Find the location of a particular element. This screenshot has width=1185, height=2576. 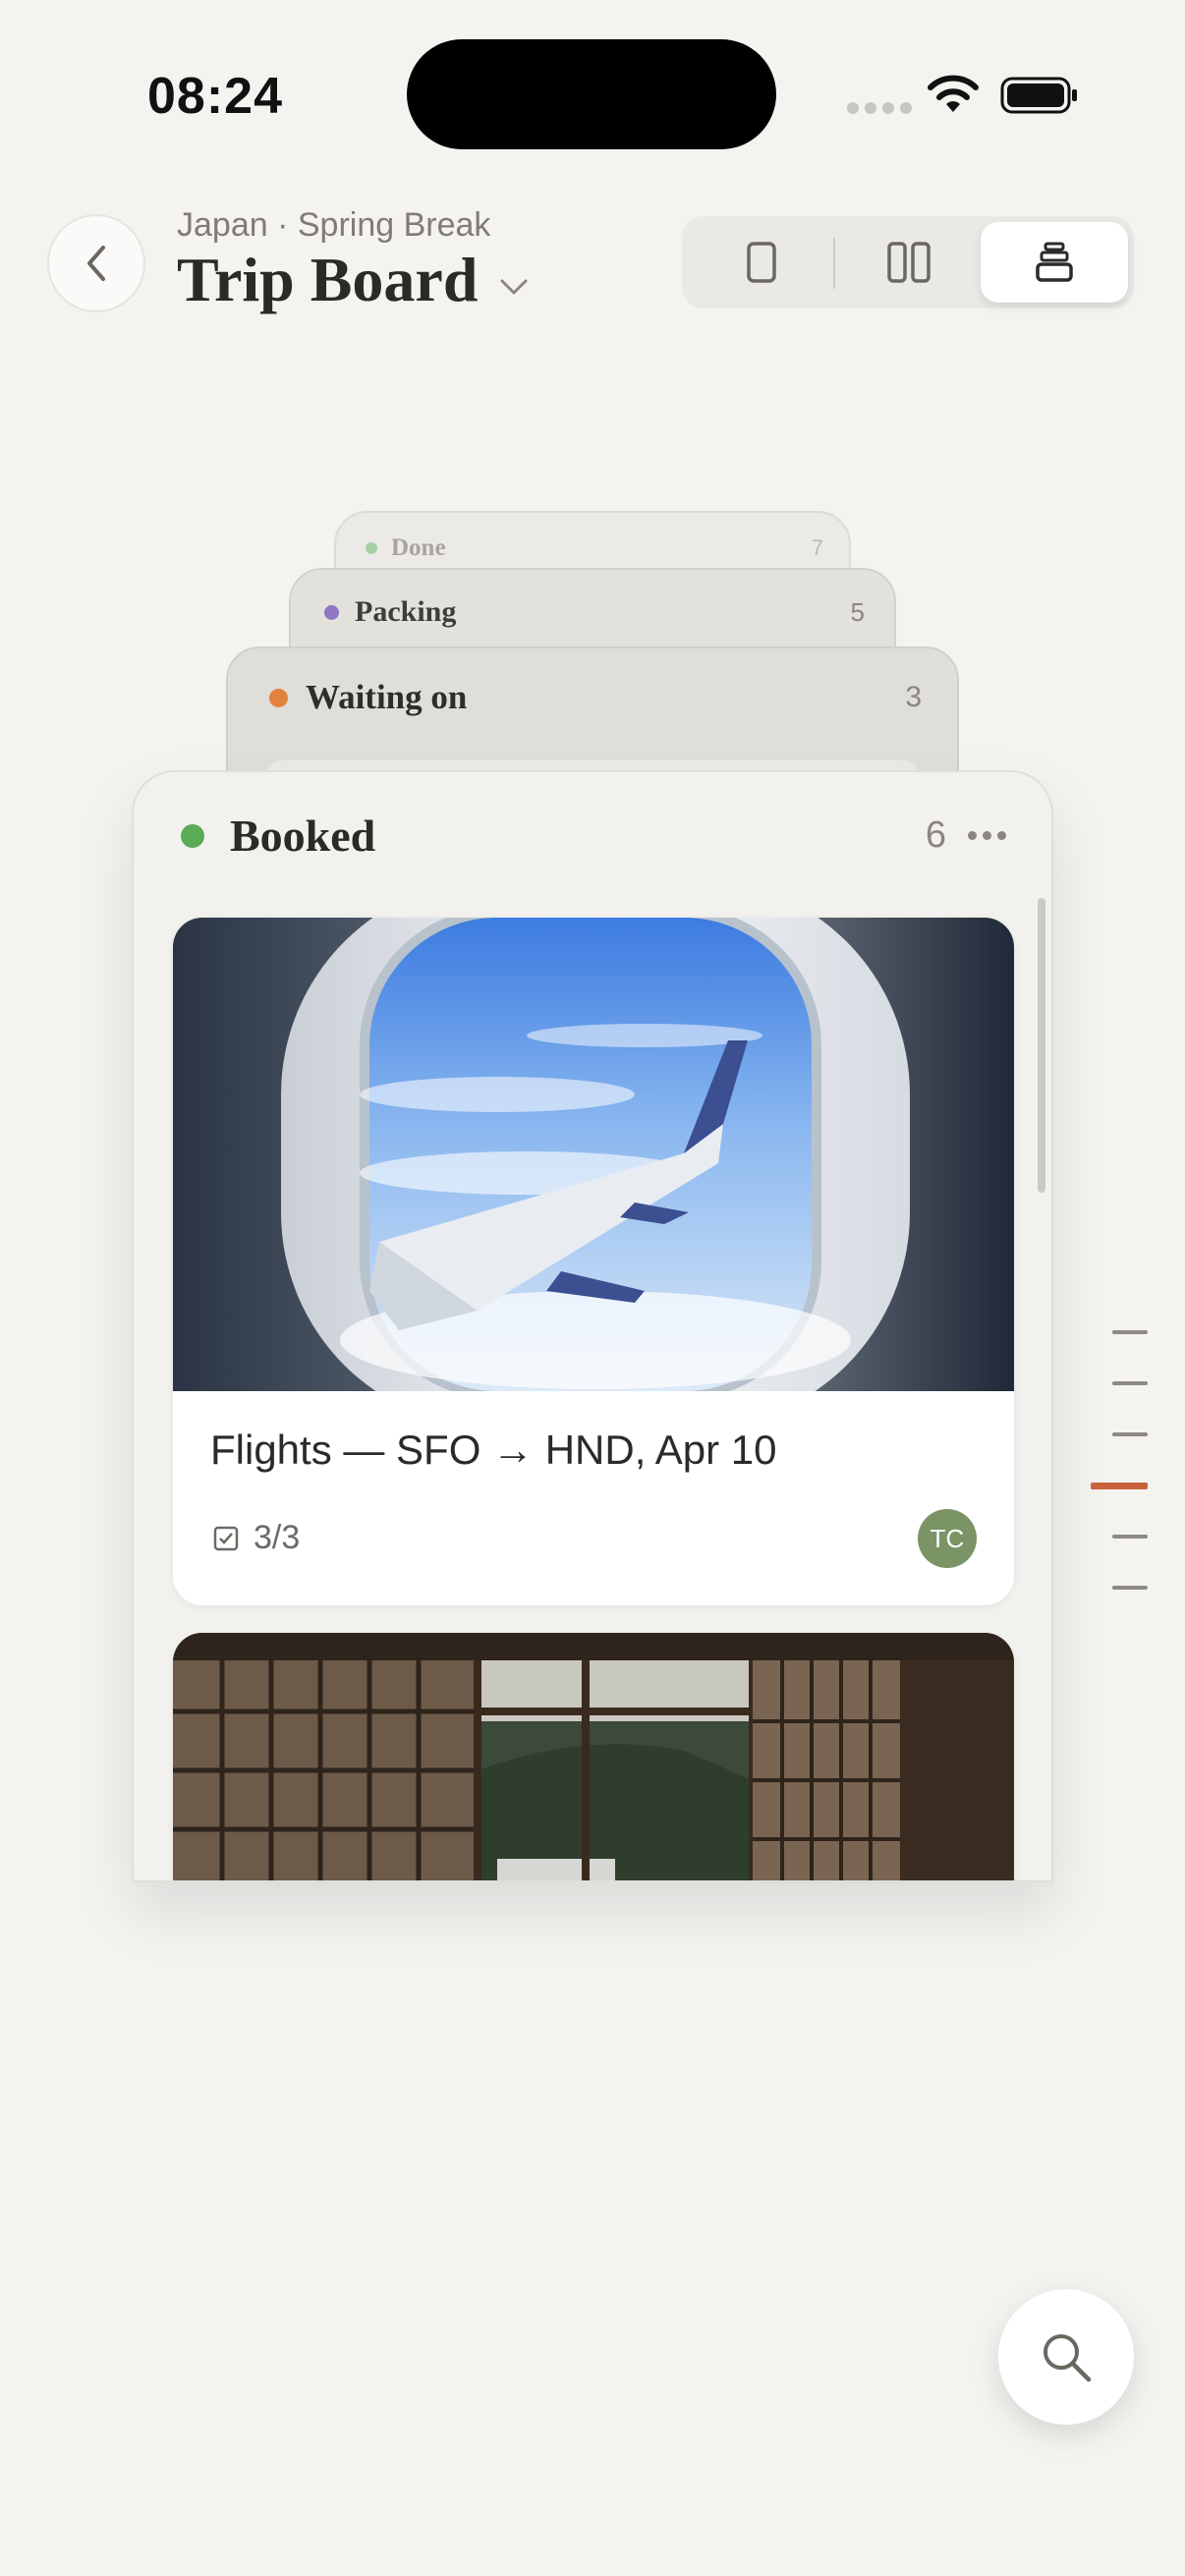

back-button is located at coordinates (96, 263).